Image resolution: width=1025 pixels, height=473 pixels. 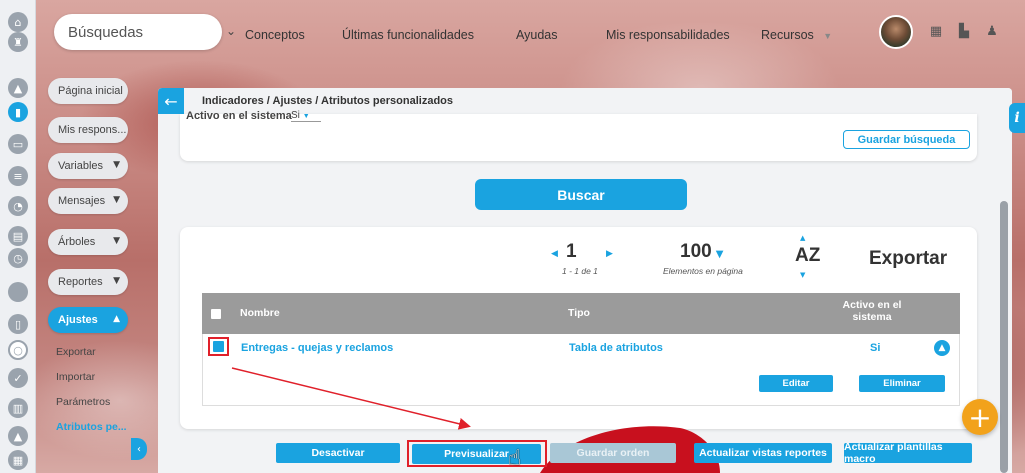 What do you see at coordinates (613, 453) in the screenshot?
I see `save-order-button: Guardar orden` at bounding box center [613, 453].